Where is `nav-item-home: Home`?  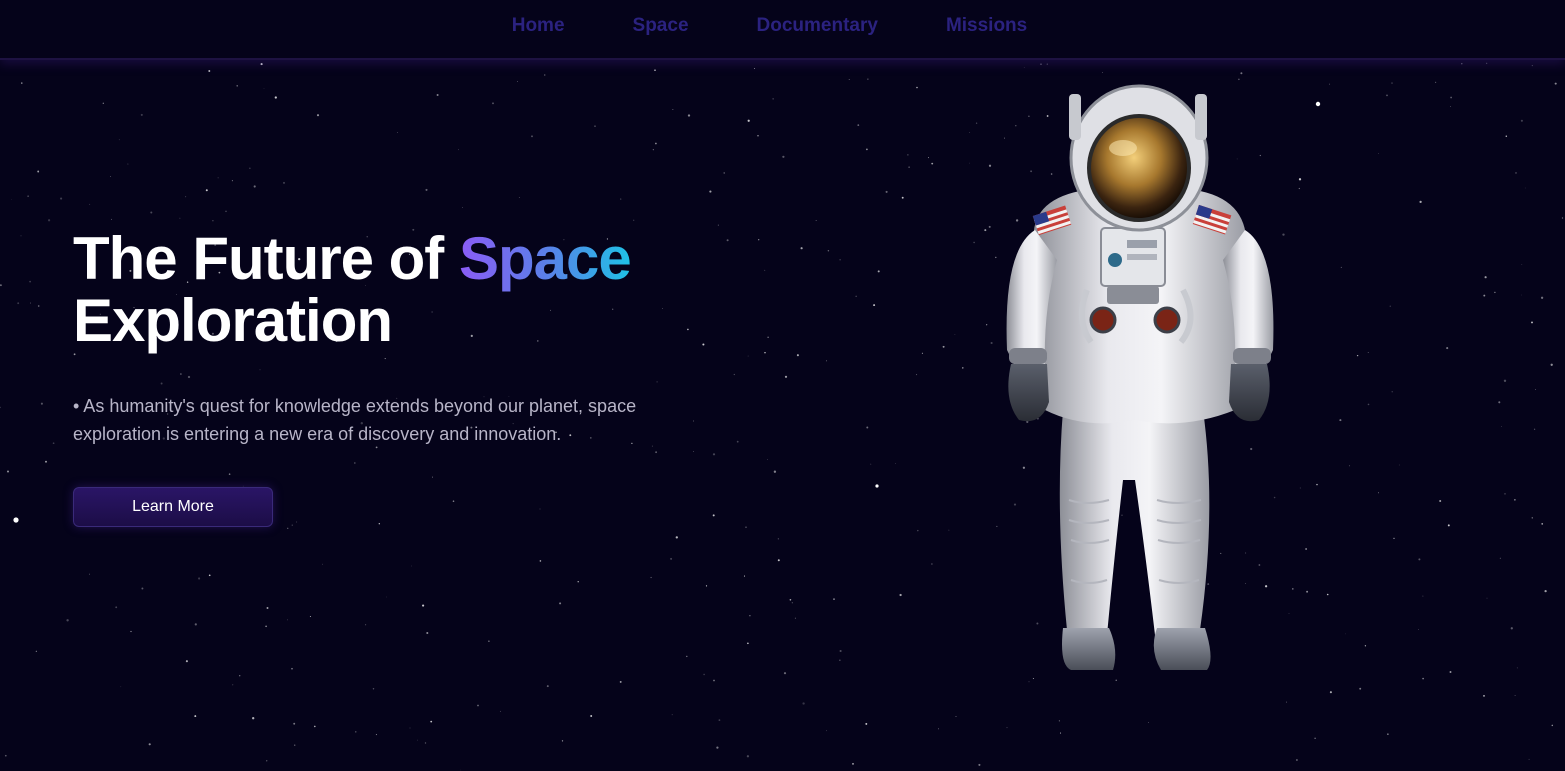 nav-item-home: Home is located at coordinates (538, 26).